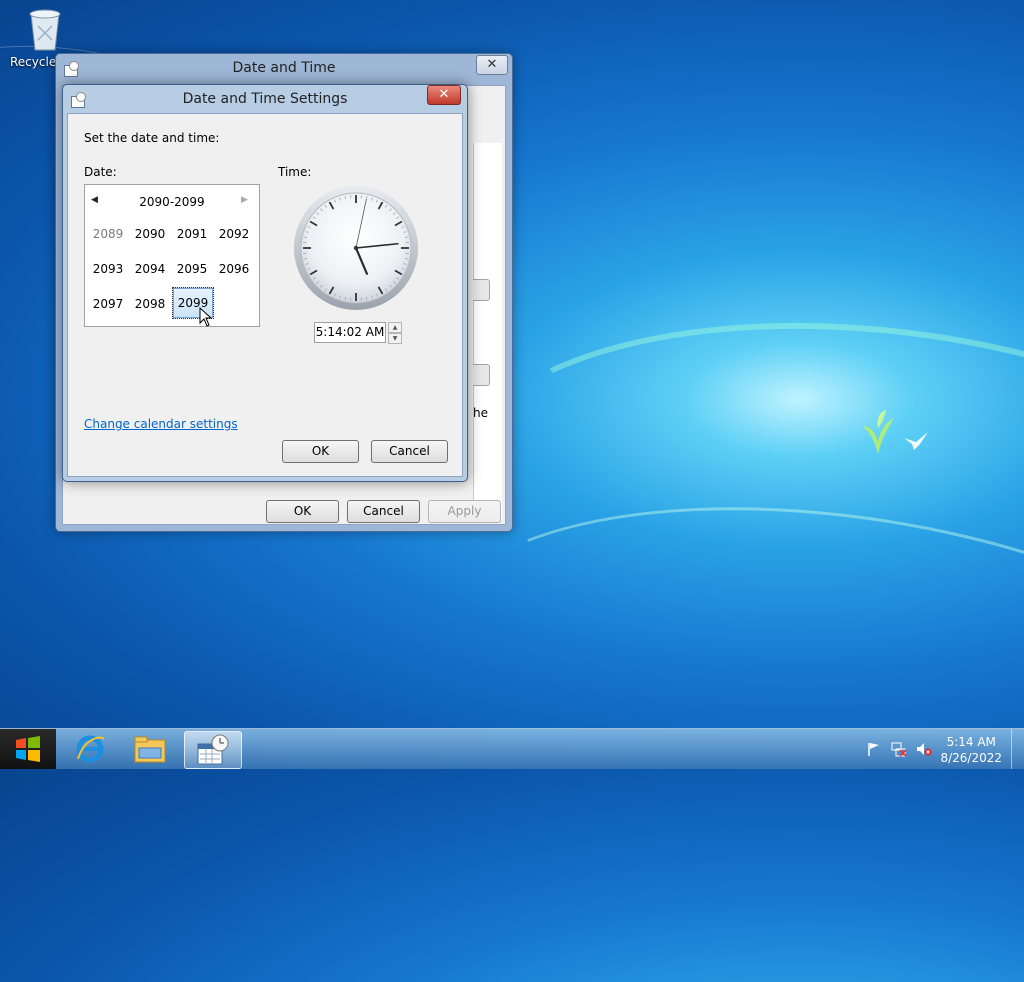 The width and height of the screenshot is (1024, 982). I want to click on year-cell: 2098, so click(150, 304).